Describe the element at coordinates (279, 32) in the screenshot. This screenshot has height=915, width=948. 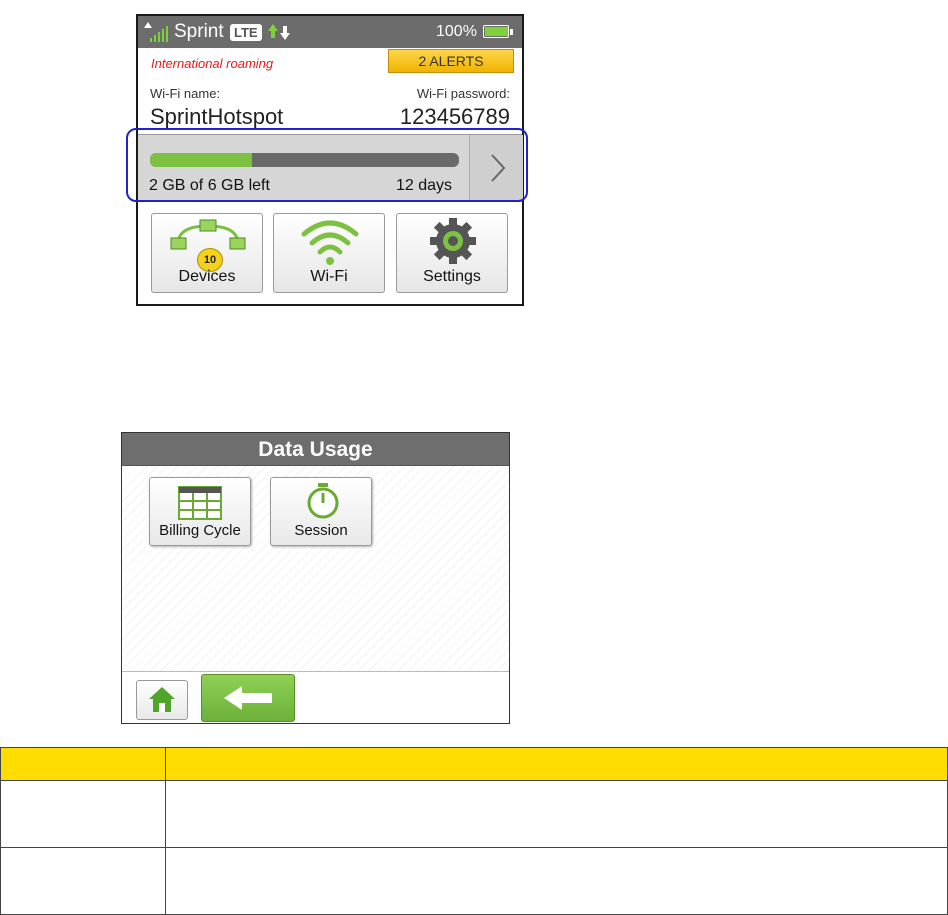
I see `data-transfer-arrows-icon` at that location.